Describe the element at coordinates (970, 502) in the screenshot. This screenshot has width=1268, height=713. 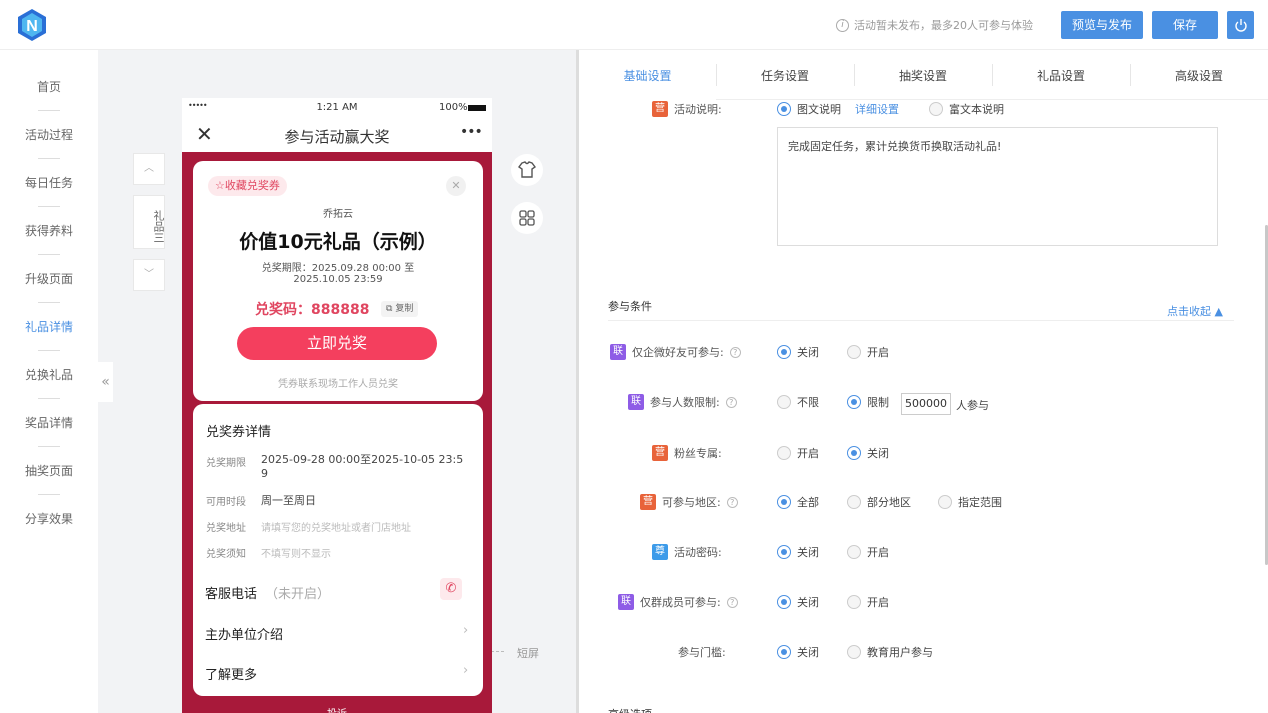
I see `radio-option: 指定范围` at that location.